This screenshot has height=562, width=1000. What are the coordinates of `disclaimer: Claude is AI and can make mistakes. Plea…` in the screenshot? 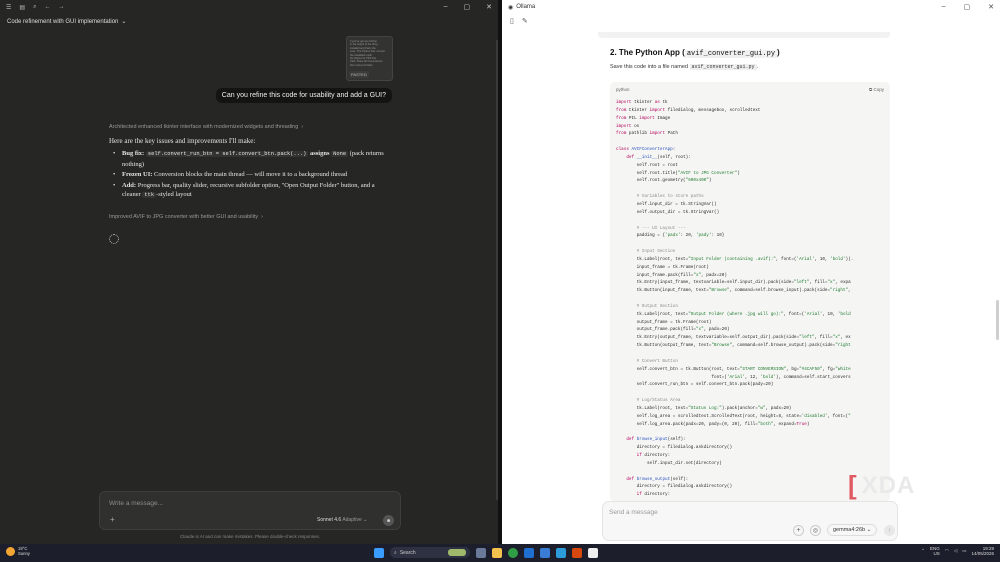 It's located at (250, 536).